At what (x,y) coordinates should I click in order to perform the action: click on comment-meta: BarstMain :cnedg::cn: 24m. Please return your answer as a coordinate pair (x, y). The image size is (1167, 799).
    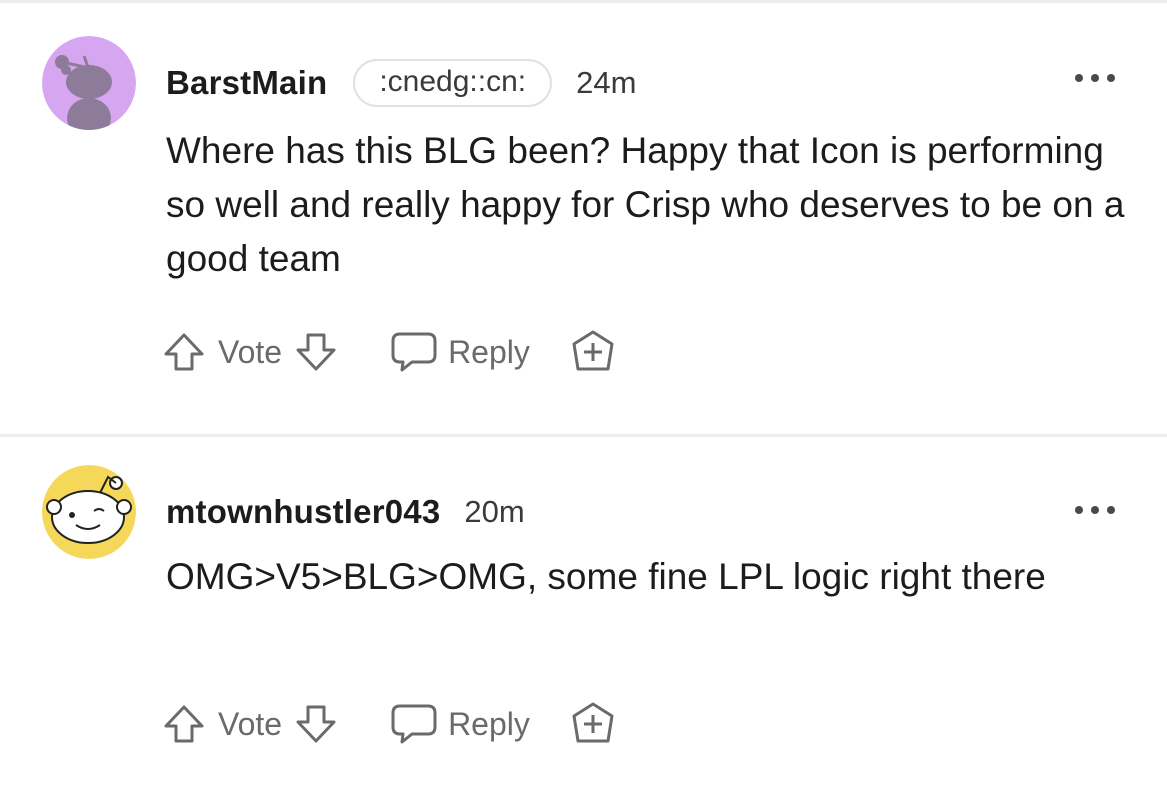
    Looking at the image, I should click on (401, 83).